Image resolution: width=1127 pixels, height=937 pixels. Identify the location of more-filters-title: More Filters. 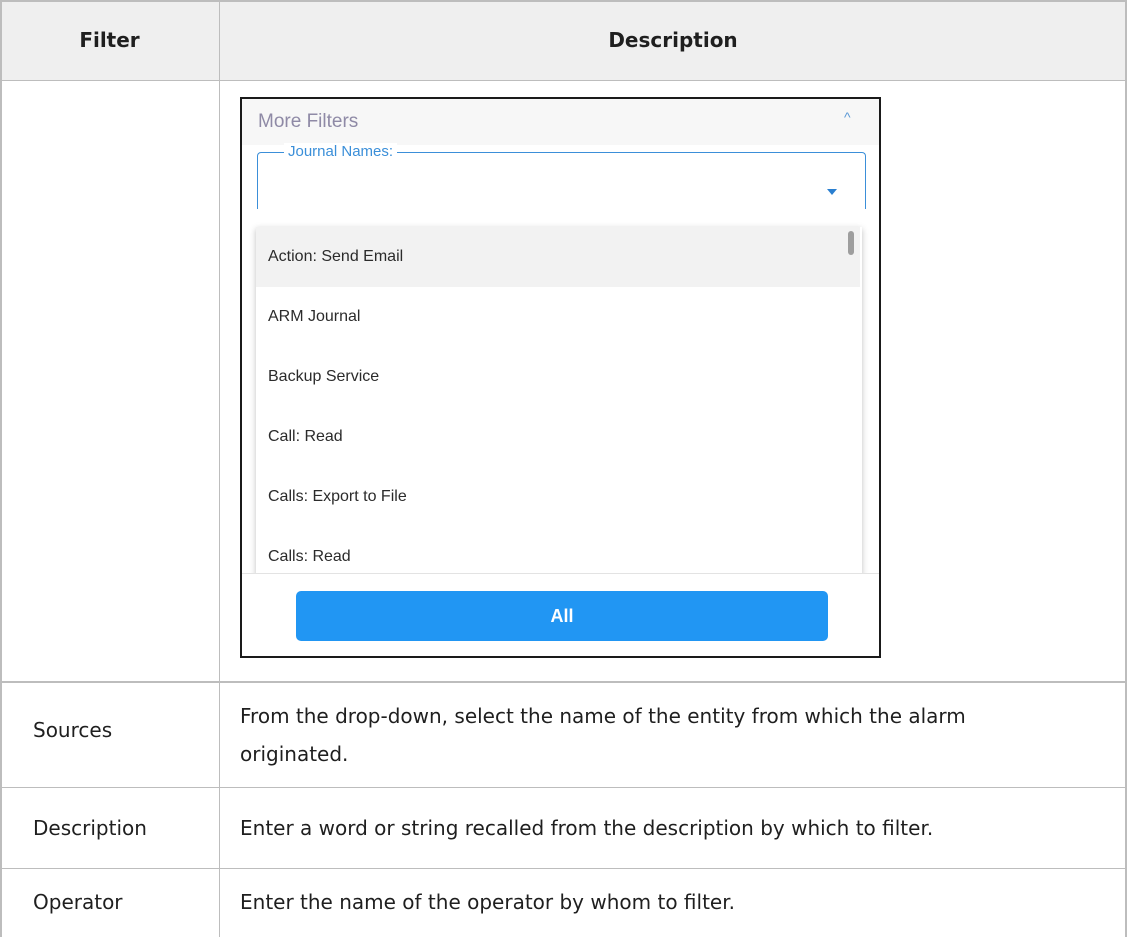
(308, 121).